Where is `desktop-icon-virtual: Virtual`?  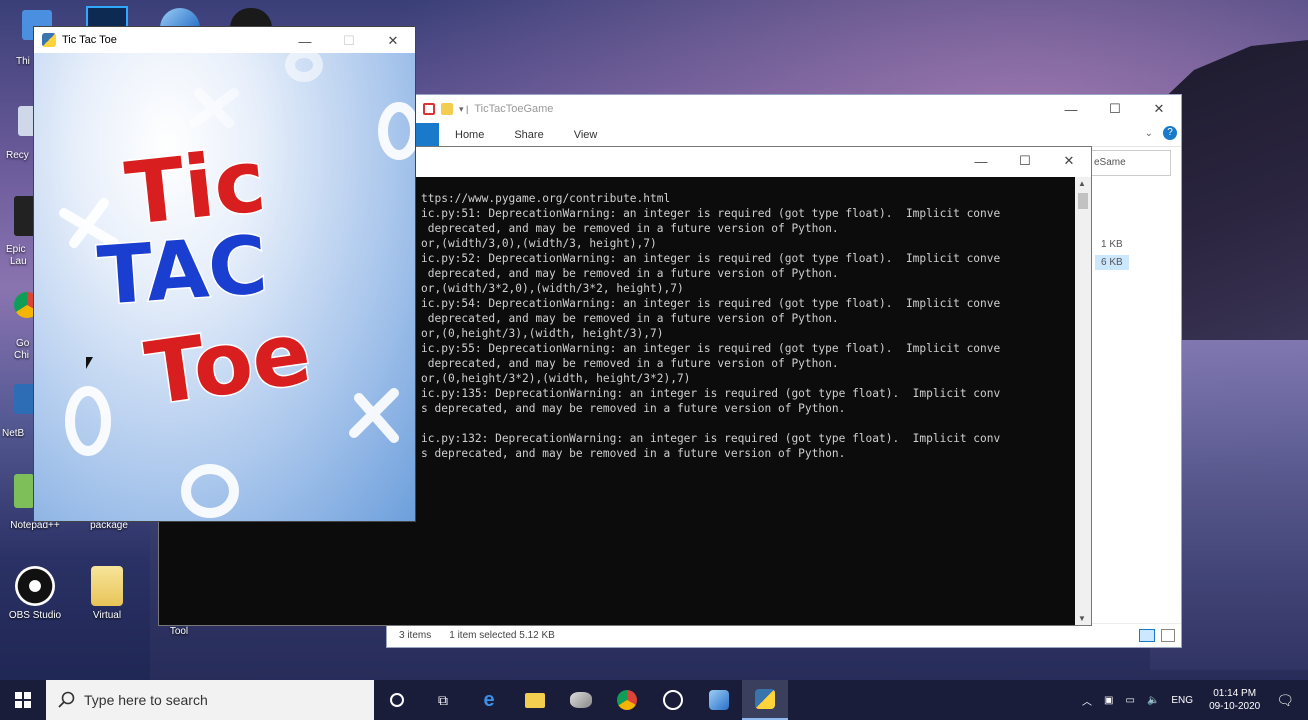
desktop-icon-virtual: Virtual is located at coordinates (107, 593).